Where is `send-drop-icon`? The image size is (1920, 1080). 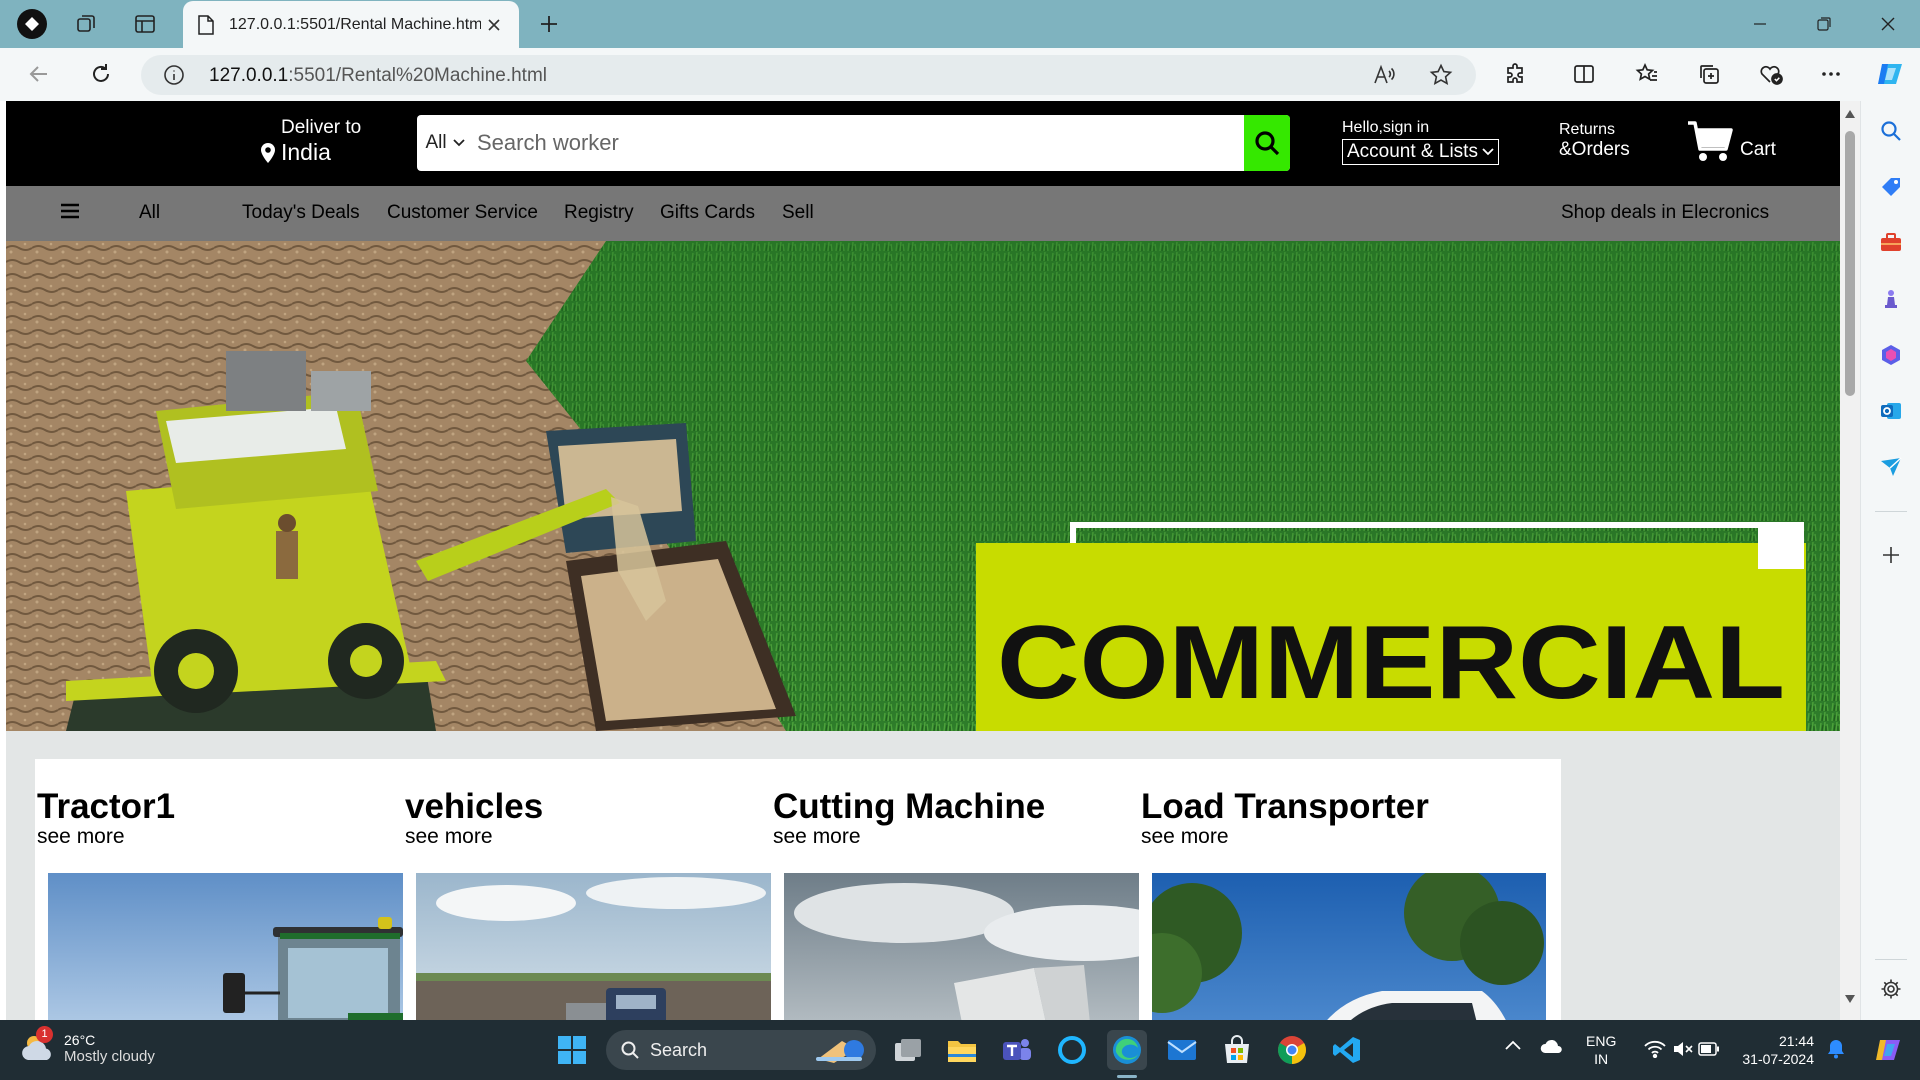 send-drop-icon is located at coordinates (1891, 467).